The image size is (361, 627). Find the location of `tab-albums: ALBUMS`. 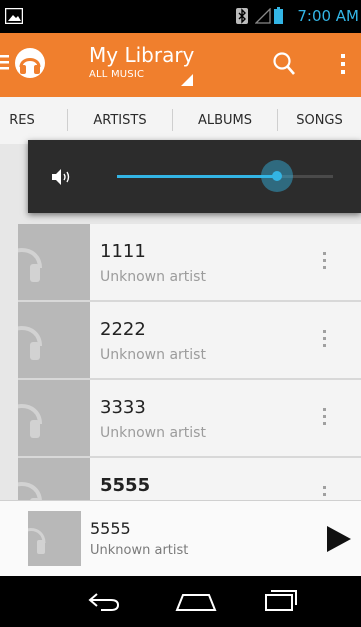

tab-albums: ALBUMS is located at coordinates (225, 120).